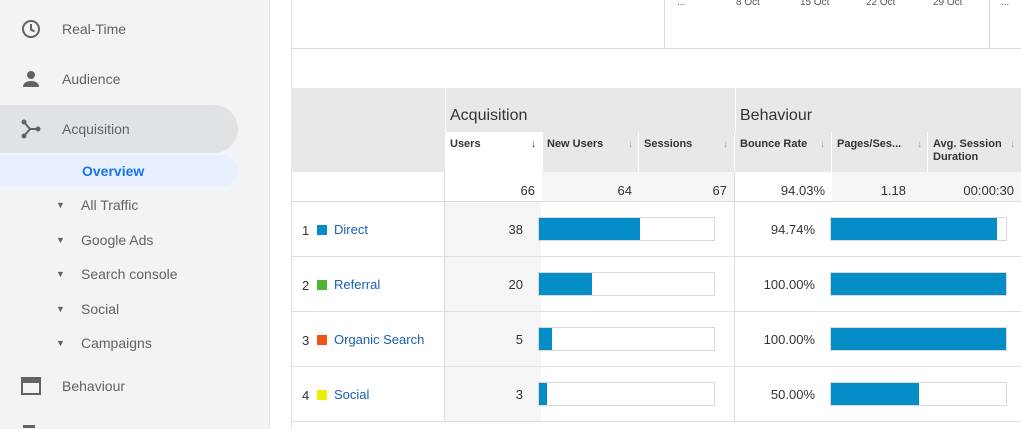  What do you see at coordinates (792, 394) in the screenshot?
I see `row-bounce-value: 50.00%` at bounding box center [792, 394].